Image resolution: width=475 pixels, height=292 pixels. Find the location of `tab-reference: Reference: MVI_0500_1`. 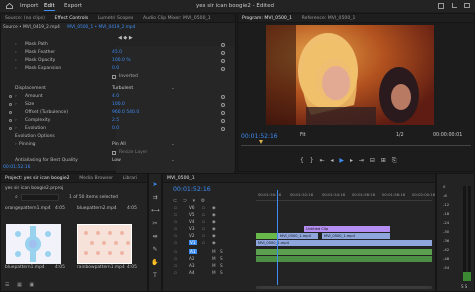

tab-reference: Reference: MVI_0500_1 is located at coordinates (329, 18).